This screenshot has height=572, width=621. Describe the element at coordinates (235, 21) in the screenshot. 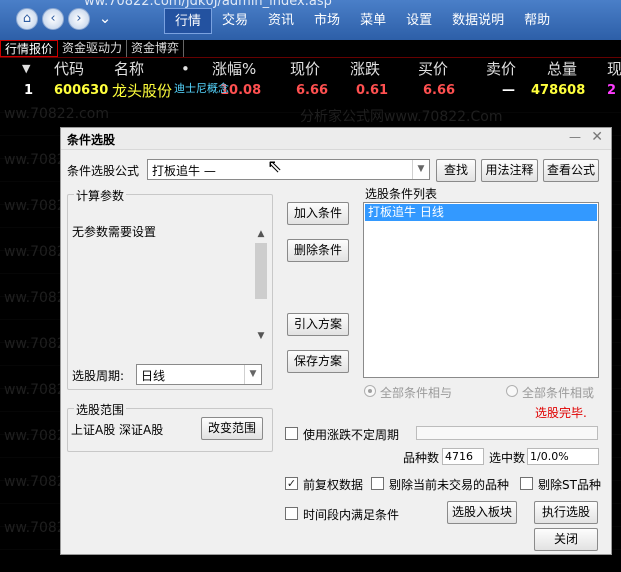

I see `menu-trade: 交易` at that location.